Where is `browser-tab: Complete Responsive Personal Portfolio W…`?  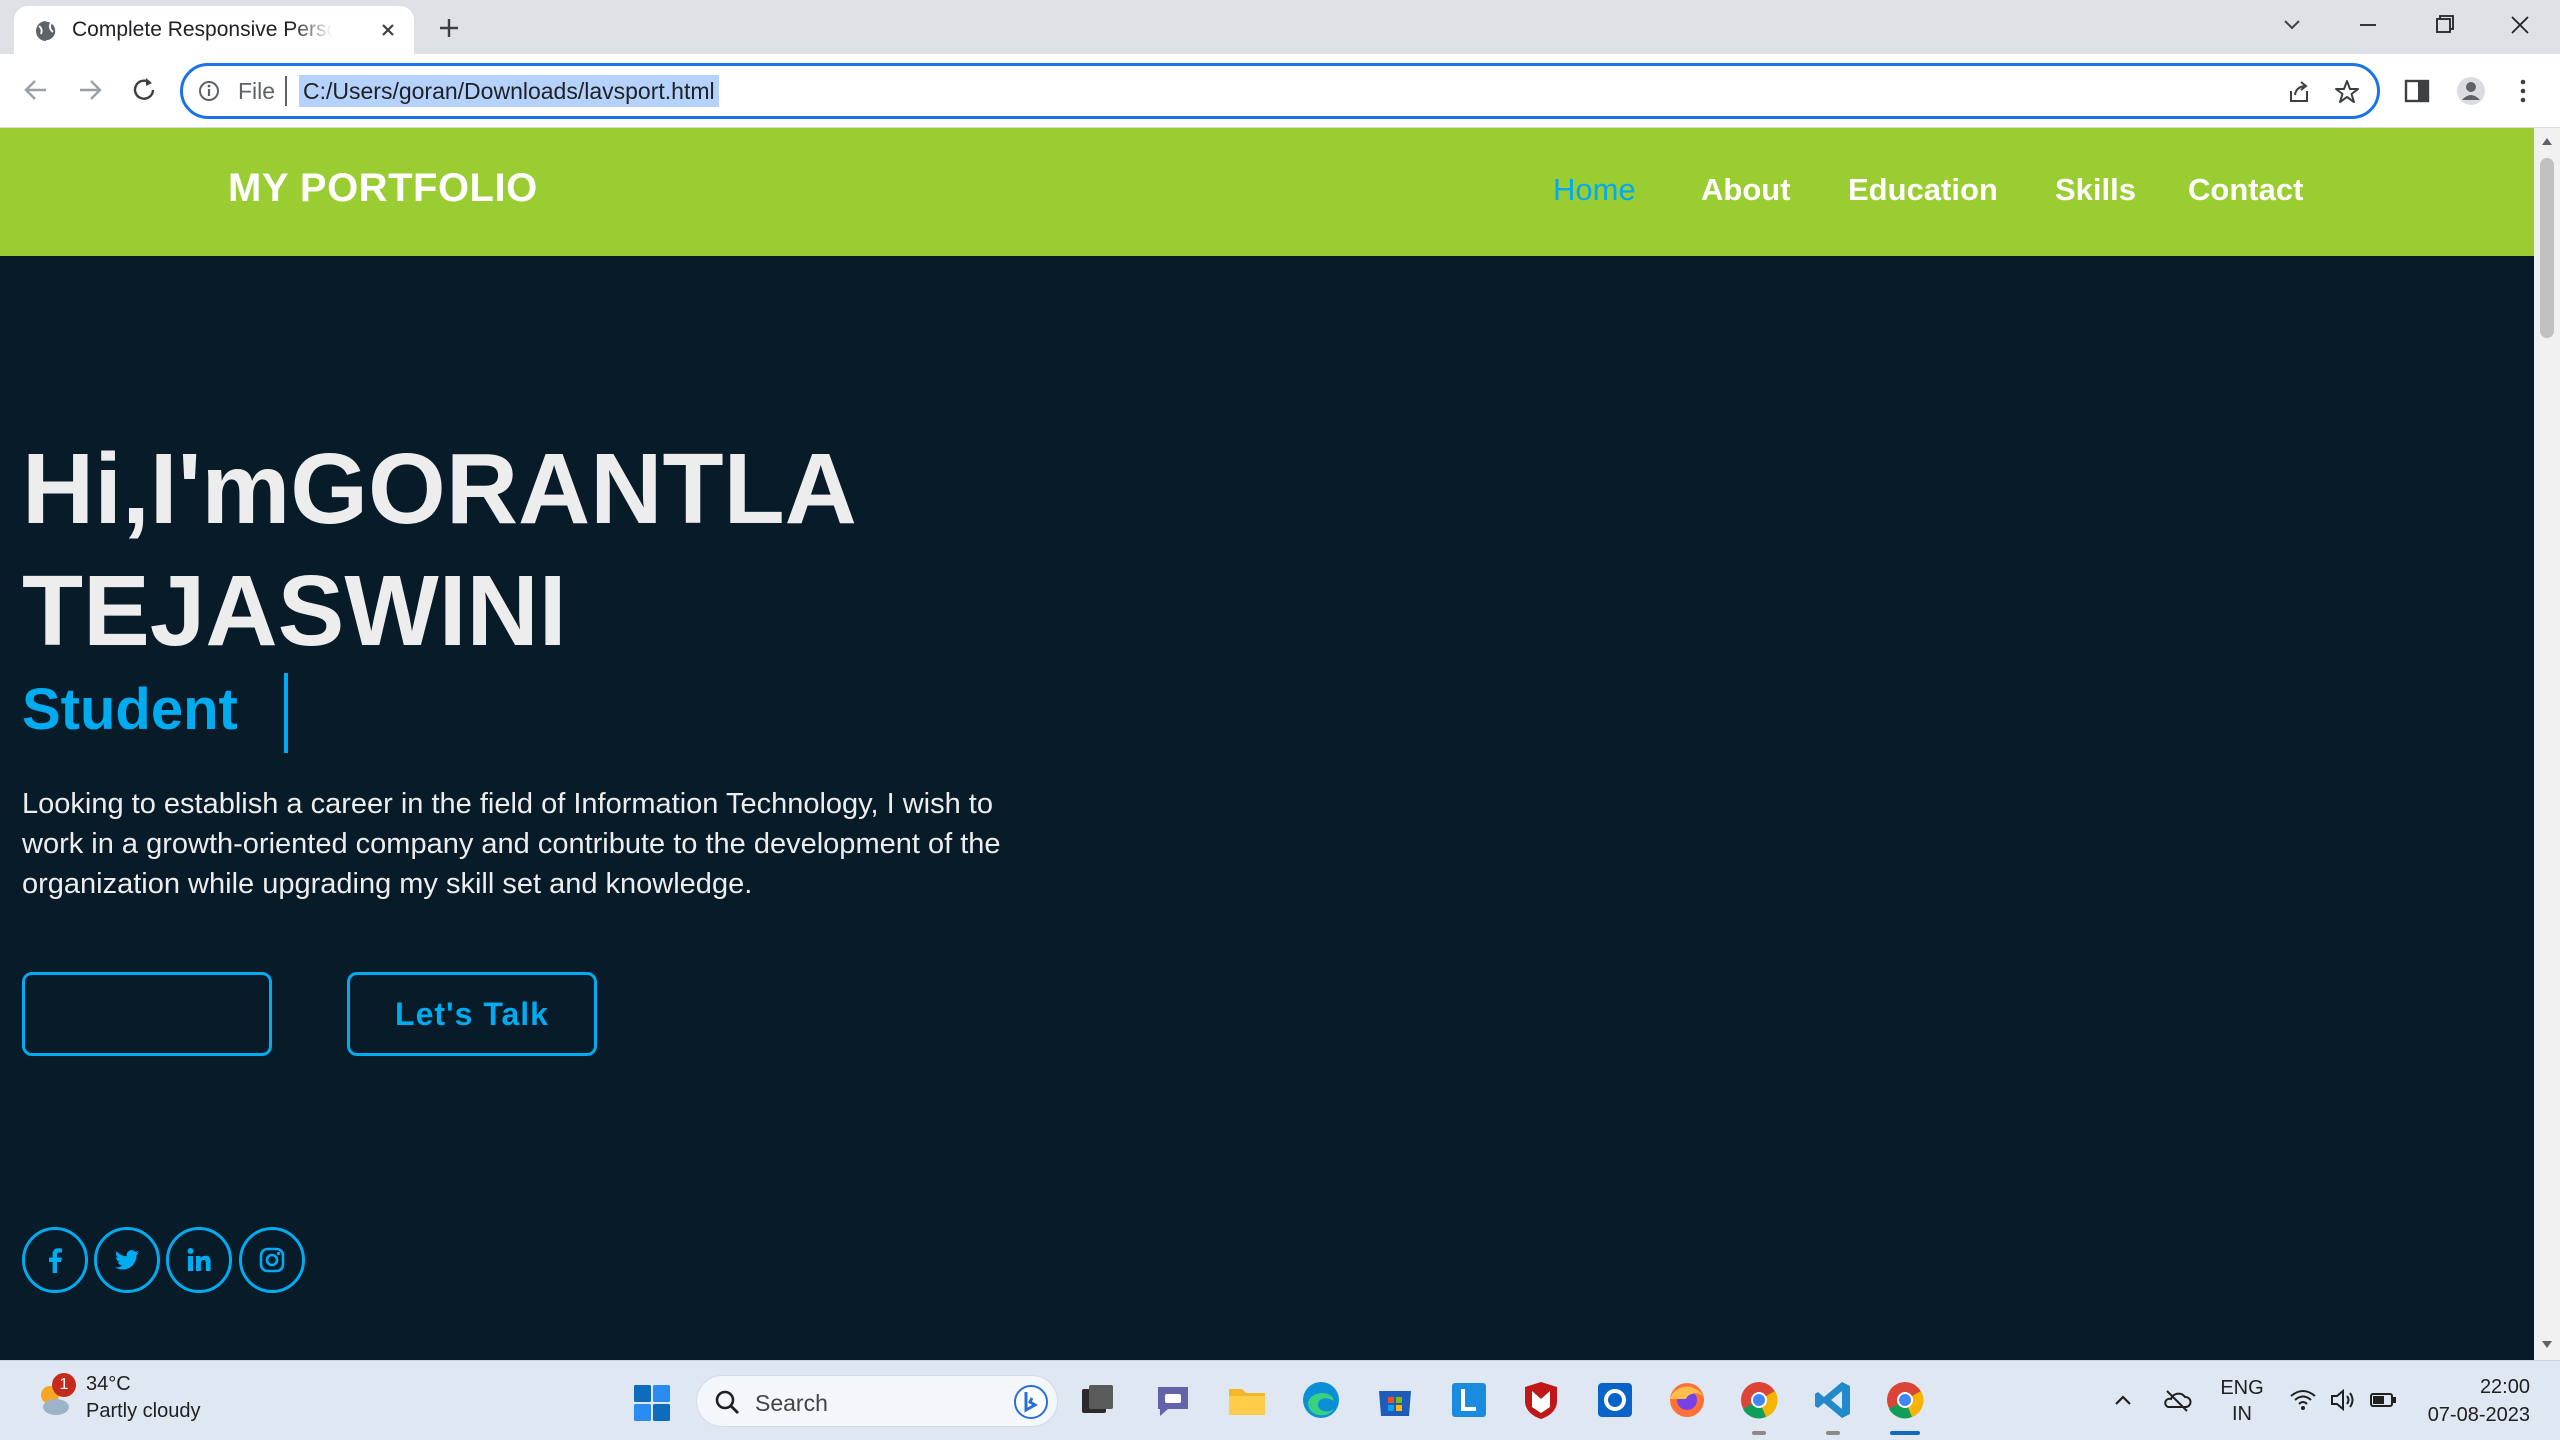 browser-tab: Complete Responsive Personal Portfolio W… is located at coordinates (214, 30).